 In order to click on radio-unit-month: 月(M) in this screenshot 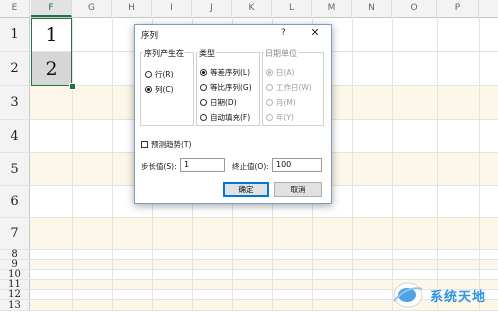, I will do `click(281, 102)`.